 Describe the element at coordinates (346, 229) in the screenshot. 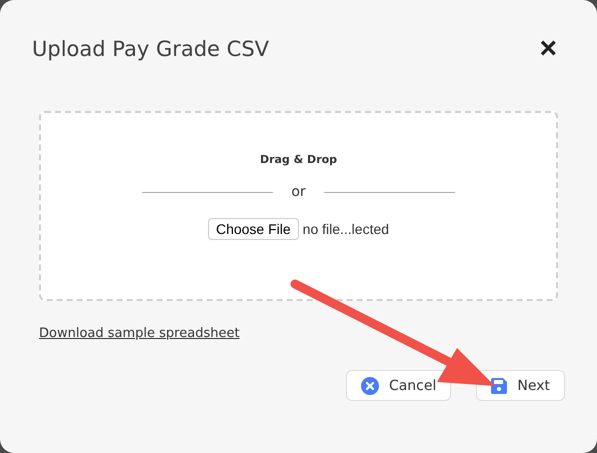

I see `file-status: no file...lected` at that location.